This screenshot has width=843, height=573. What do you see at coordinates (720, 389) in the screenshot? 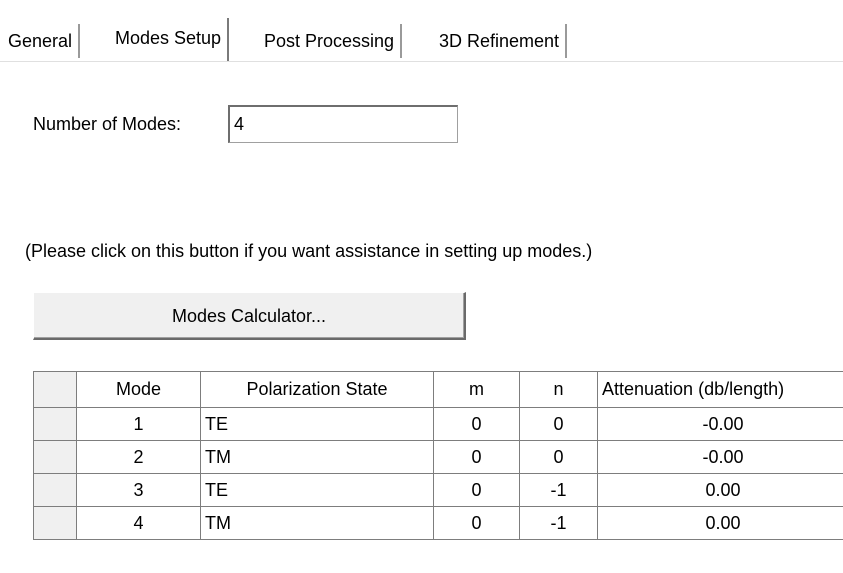
I see `column-header-attenuation: Attenuation (db/length)` at bounding box center [720, 389].